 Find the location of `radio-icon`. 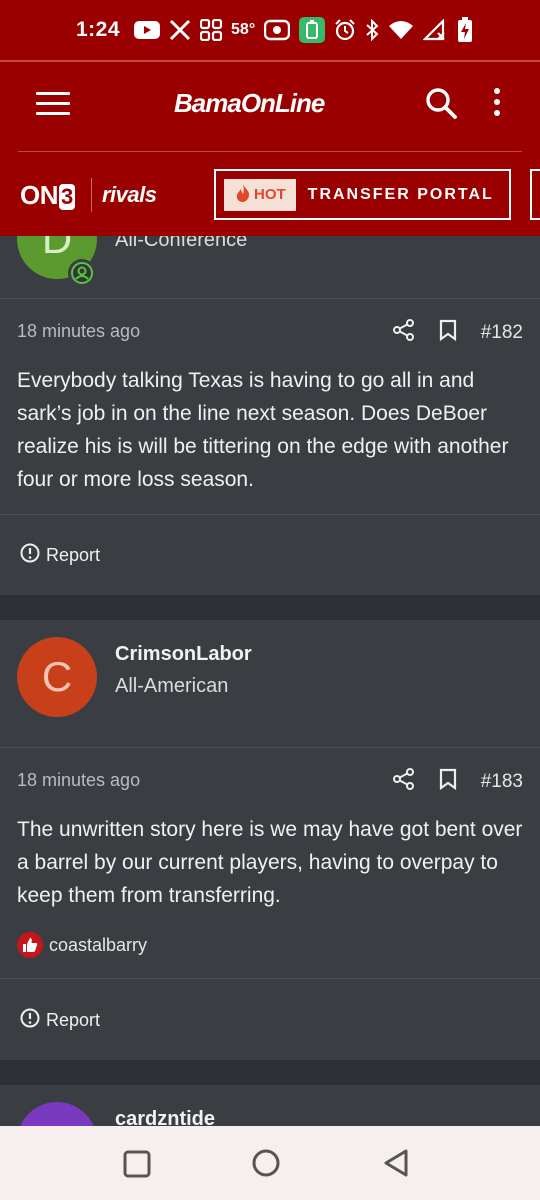

radio-icon is located at coordinates (277, 30).